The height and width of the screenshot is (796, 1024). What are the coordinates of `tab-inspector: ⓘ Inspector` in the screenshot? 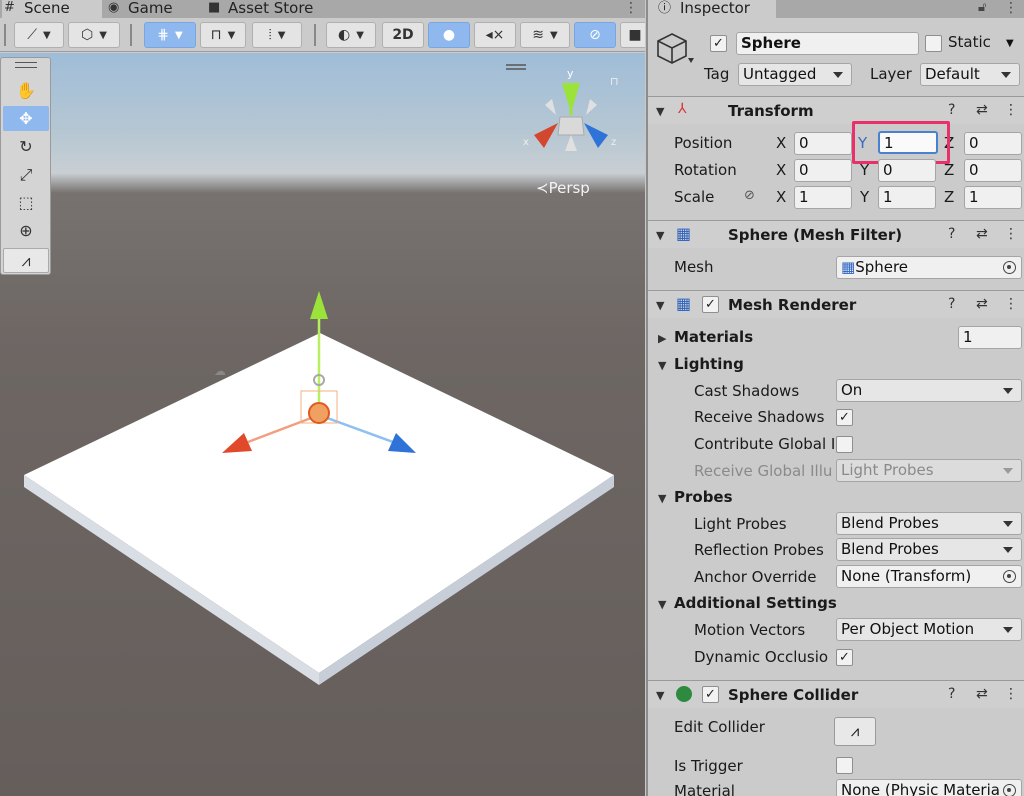 It's located at (712, 9).